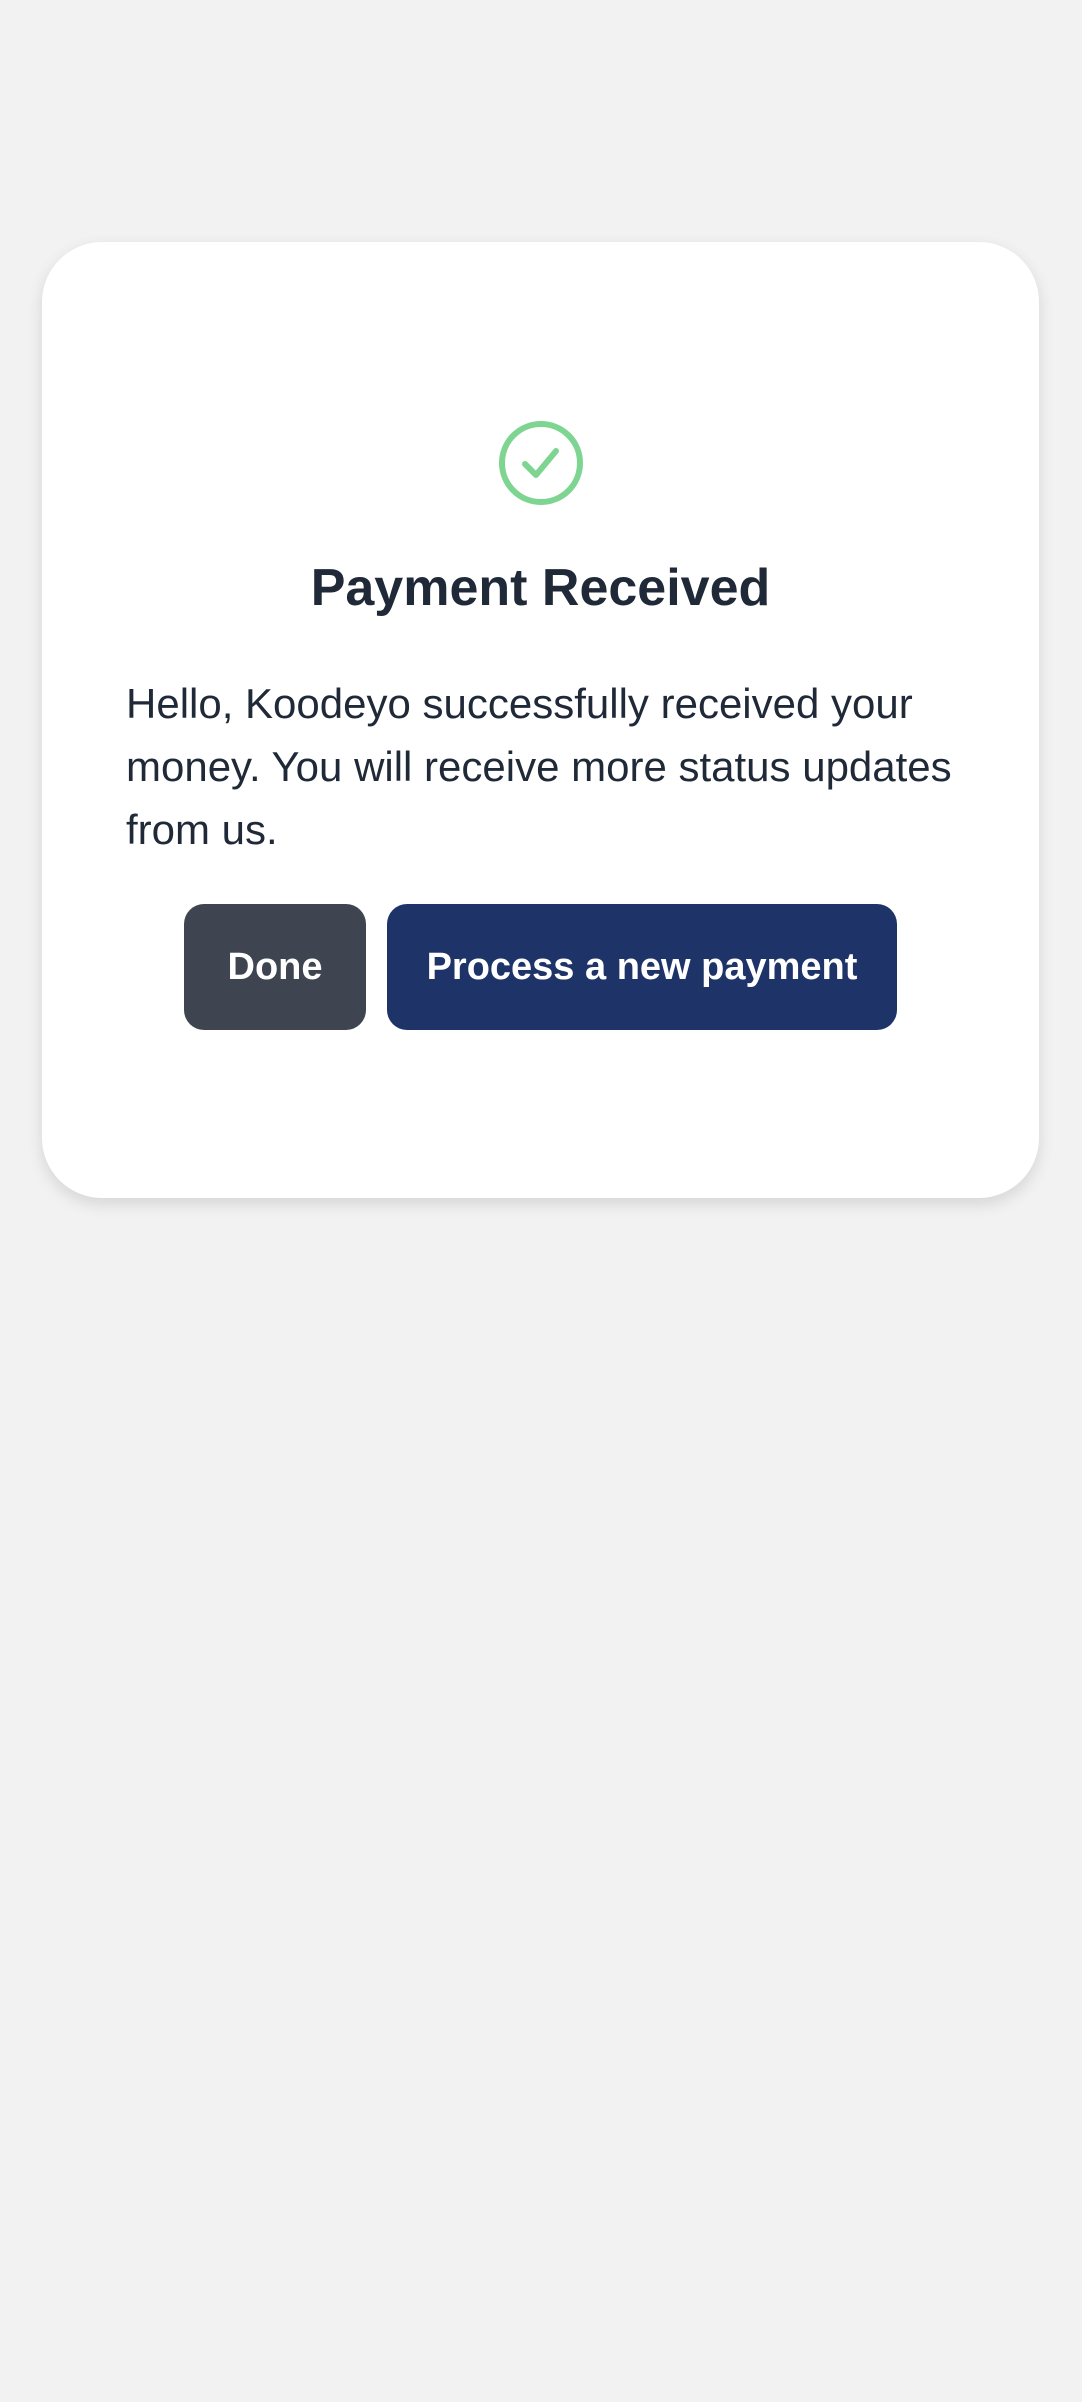 Image resolution: width=1082 pixels, height=2402 pixels. I want to click on done-button: Done, so click(275, 967).